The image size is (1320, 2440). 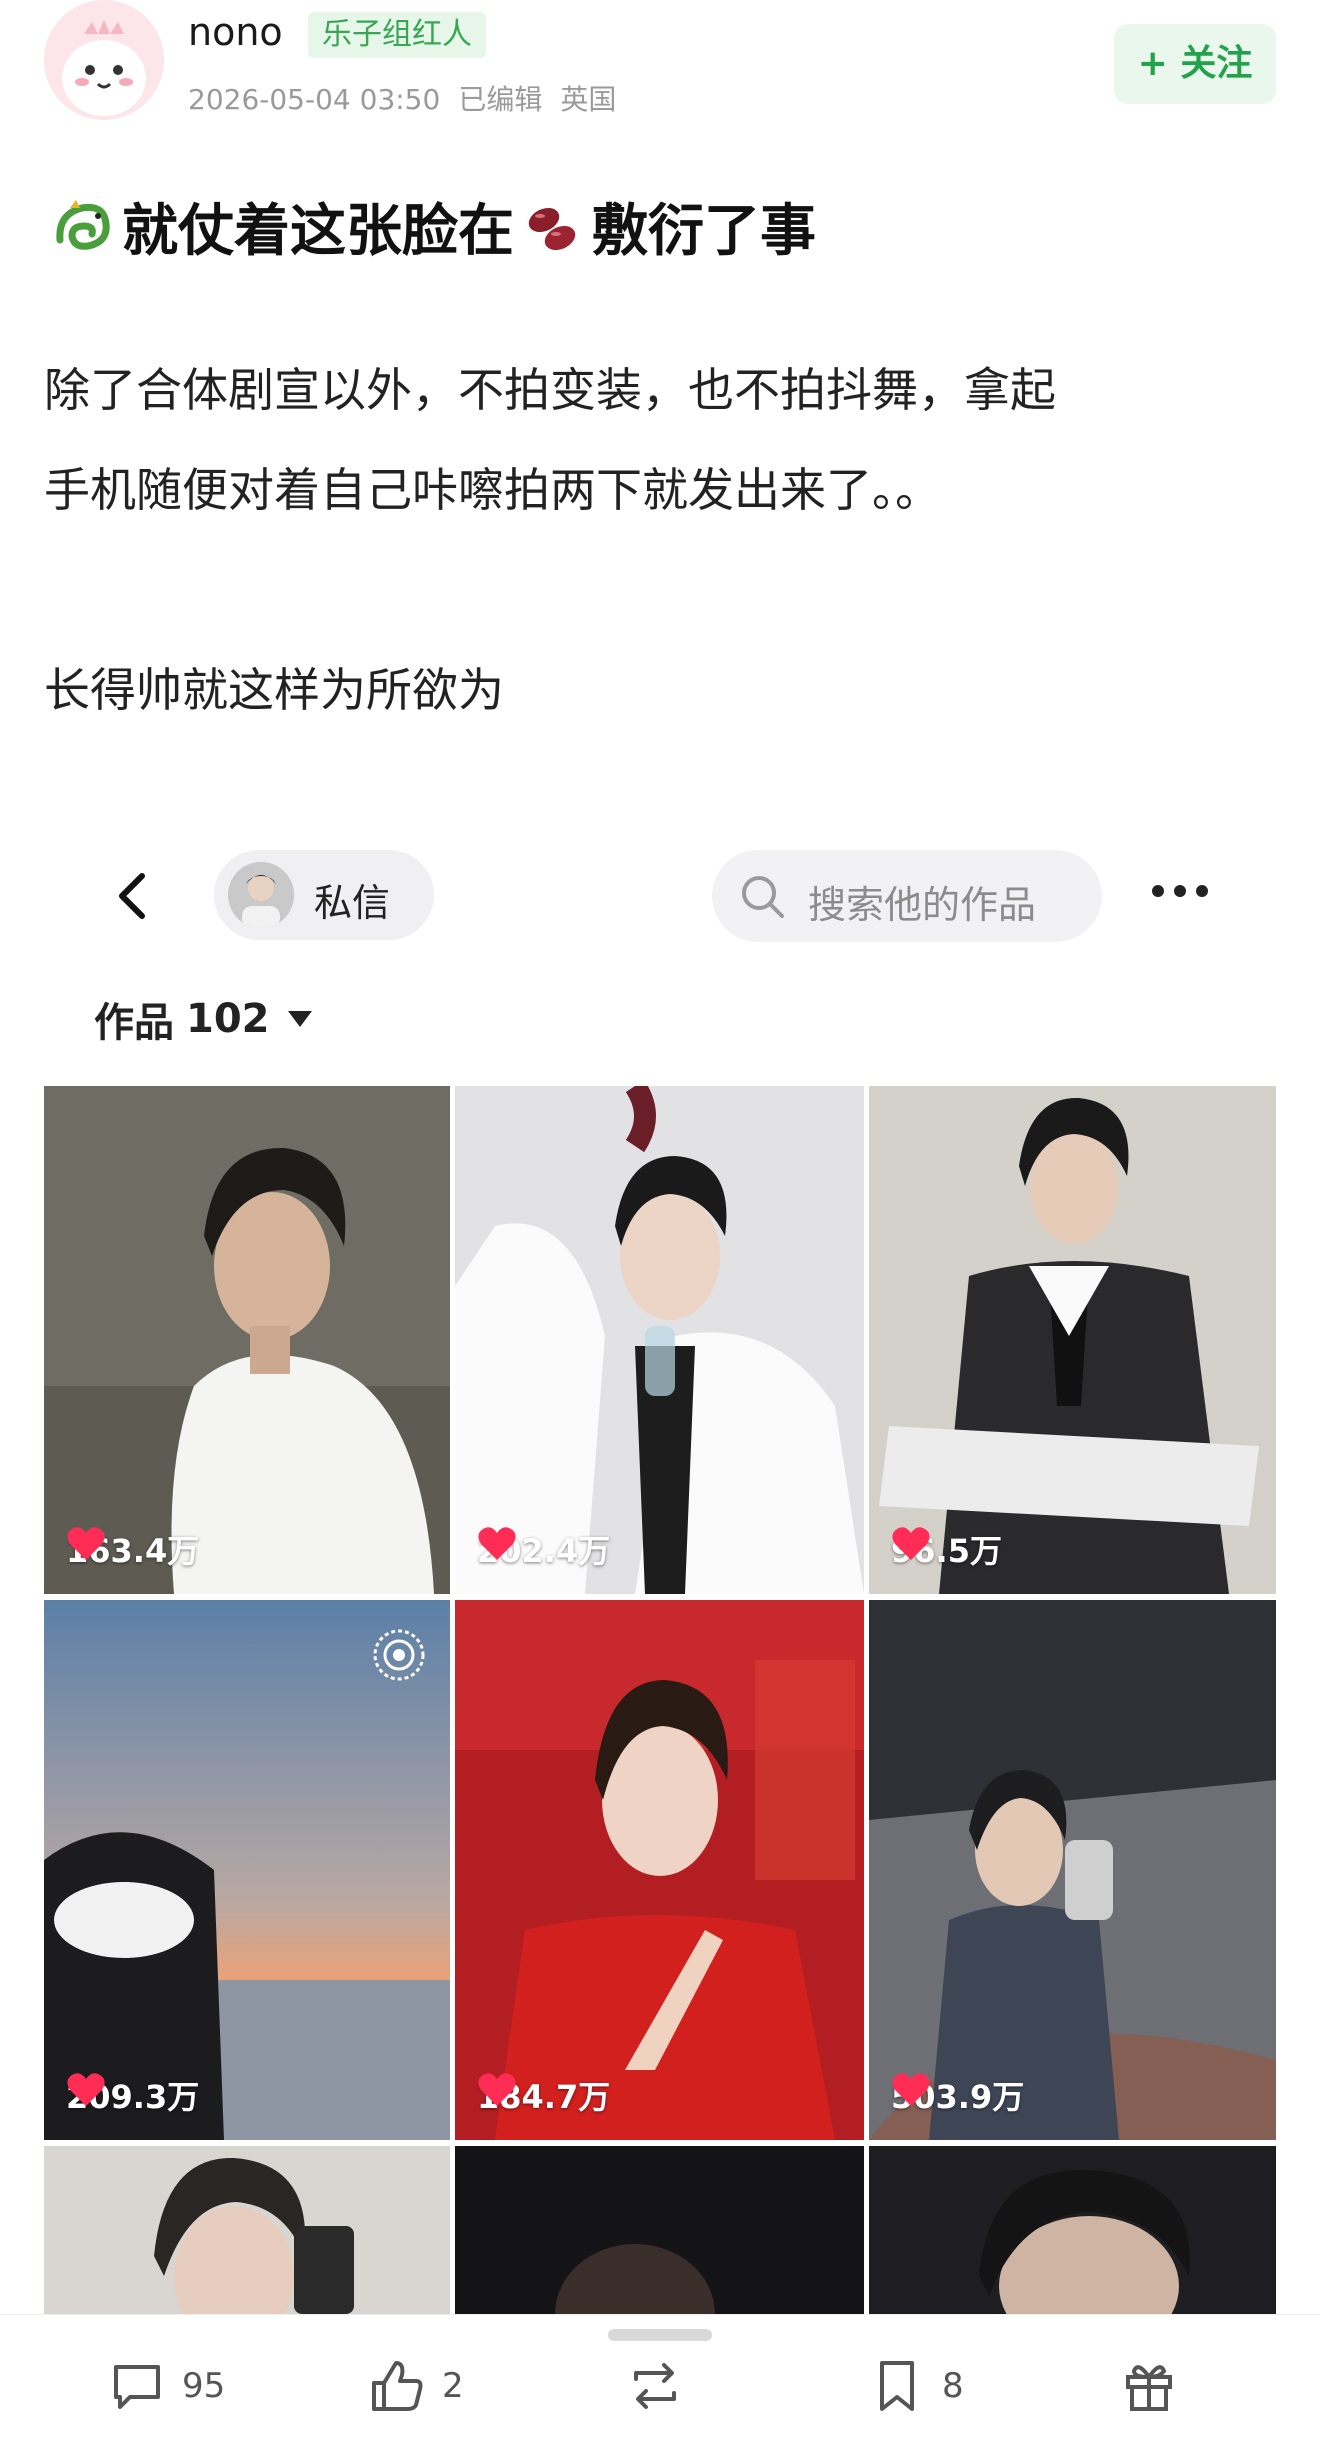 What do you see at coordinates (588, 99) in the screenshot?
I see `post-location: 英国` at bounding box center [588, 99].